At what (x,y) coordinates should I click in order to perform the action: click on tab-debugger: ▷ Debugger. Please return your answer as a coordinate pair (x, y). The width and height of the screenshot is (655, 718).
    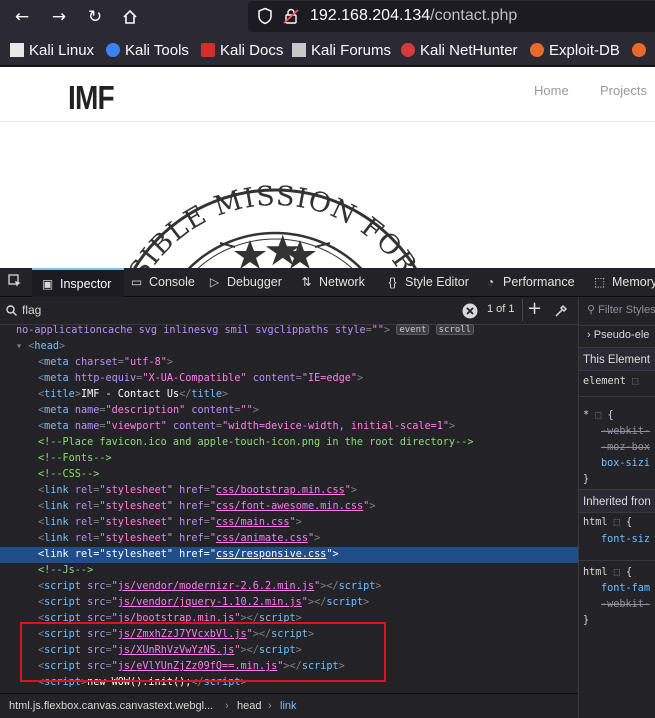
    Looking at the image, I should click on (245, 282).